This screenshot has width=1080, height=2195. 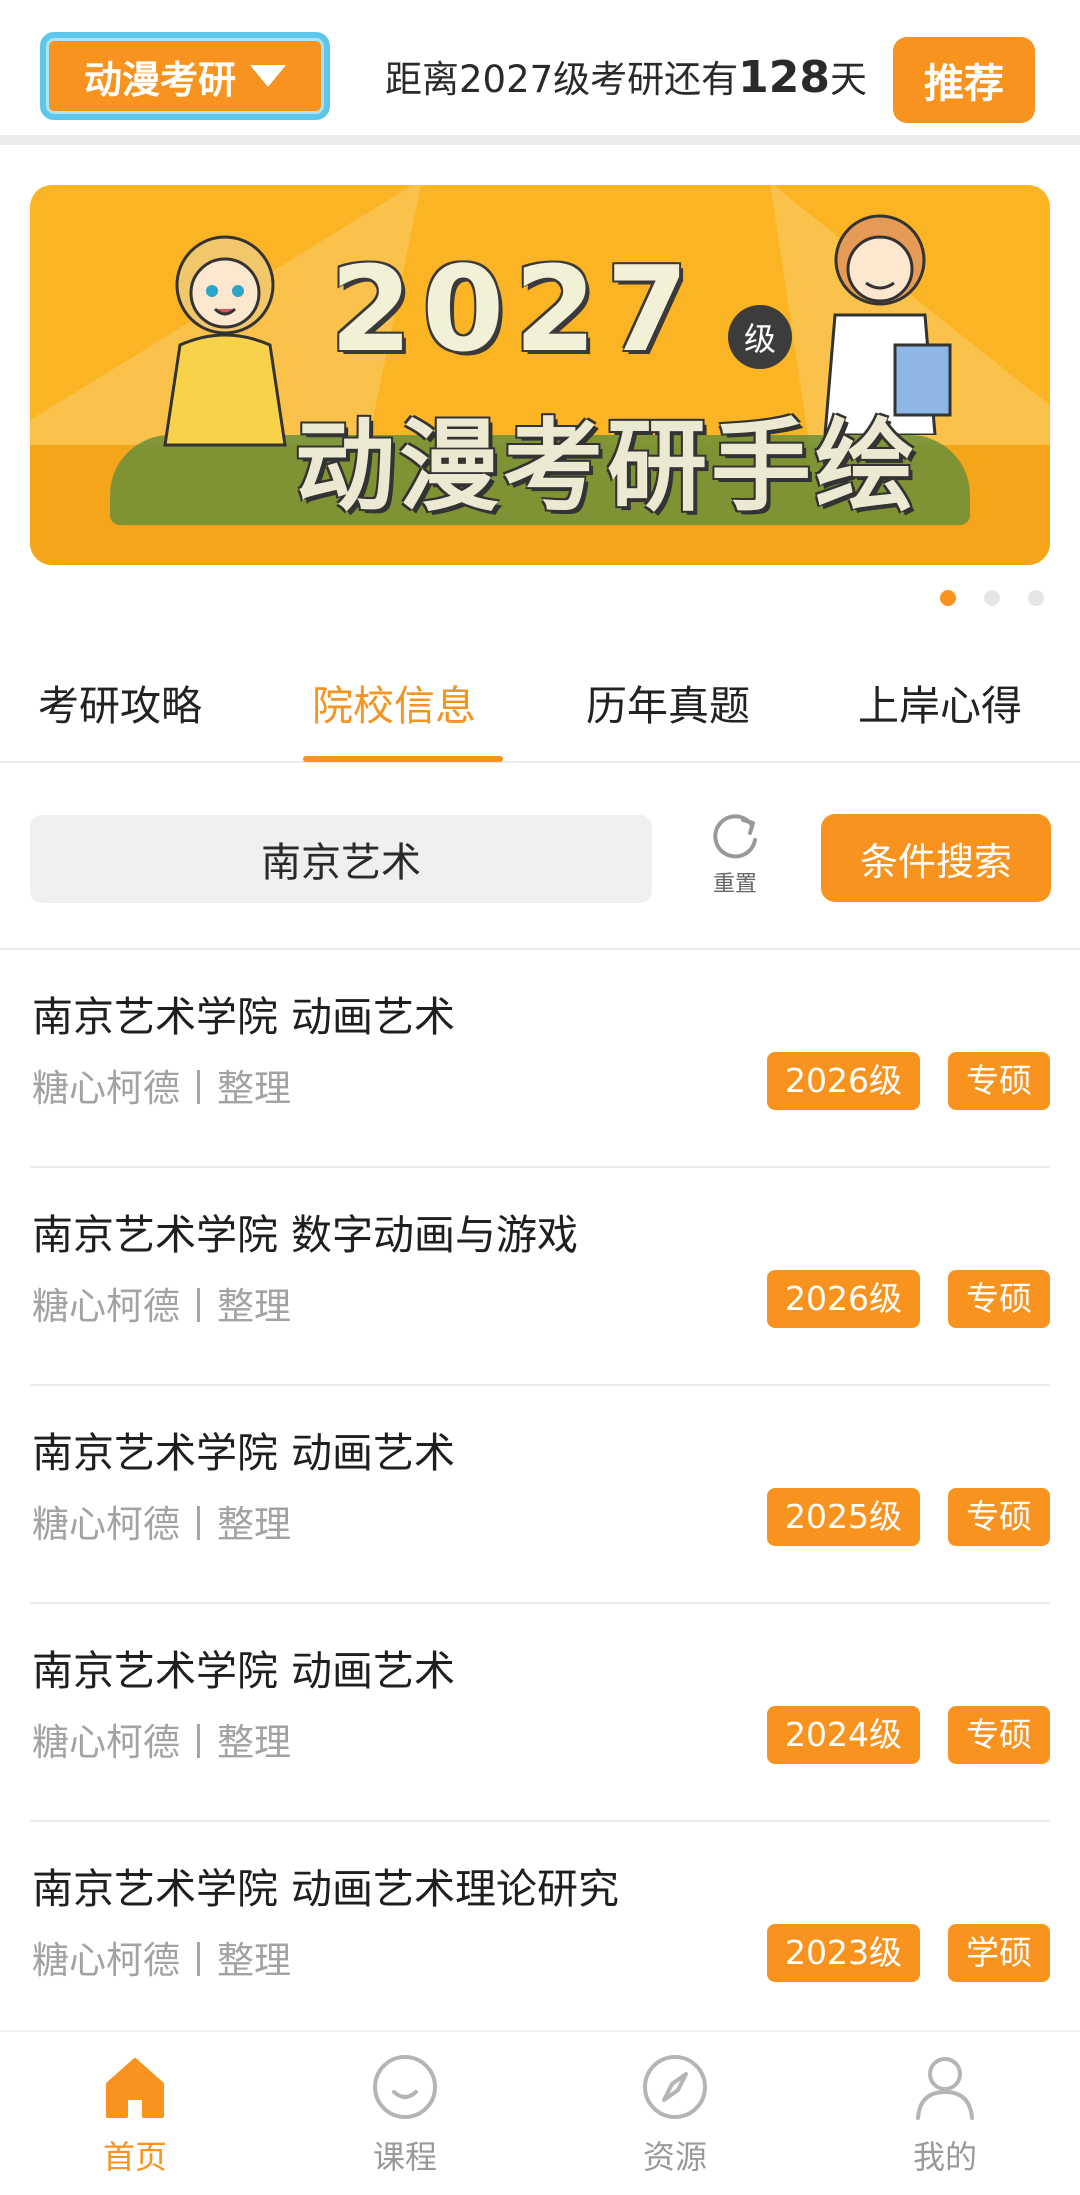 I want to click on filter-search-button: 条件搜索, so click(x=936, y=858).